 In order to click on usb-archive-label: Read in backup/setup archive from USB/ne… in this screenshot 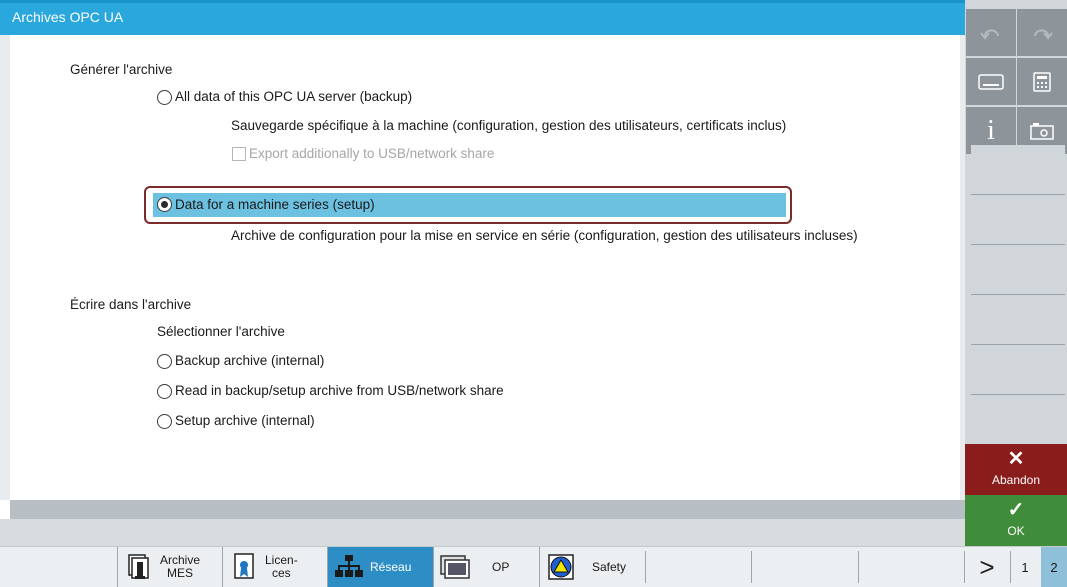, I will do `click(339, 390)`.